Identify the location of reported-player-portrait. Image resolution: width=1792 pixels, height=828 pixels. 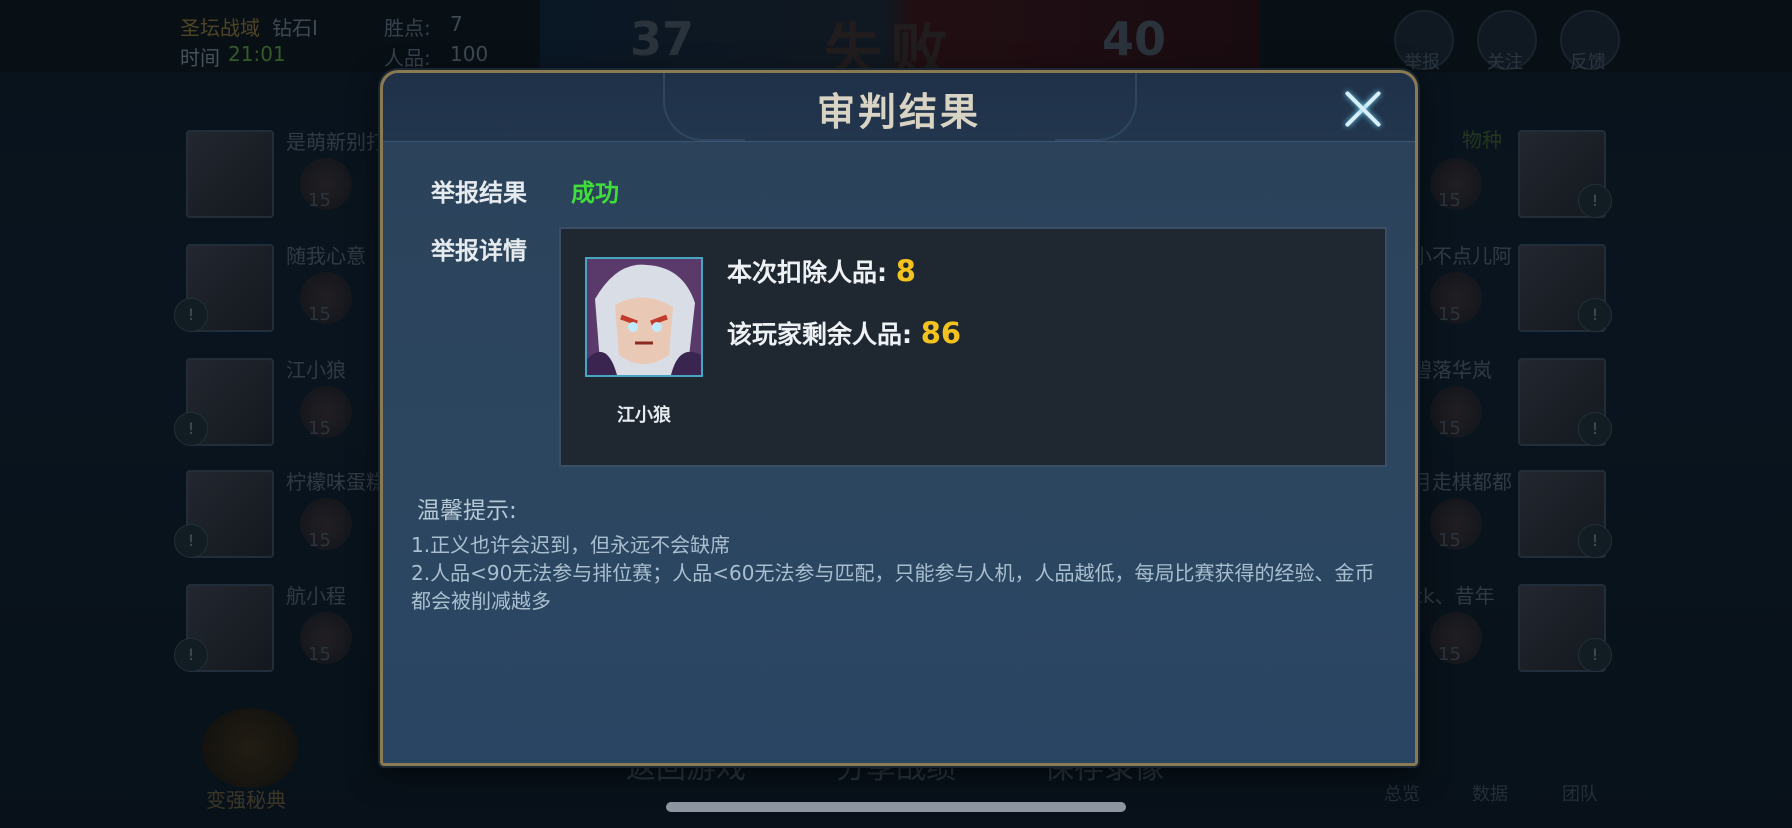
(644, 317).